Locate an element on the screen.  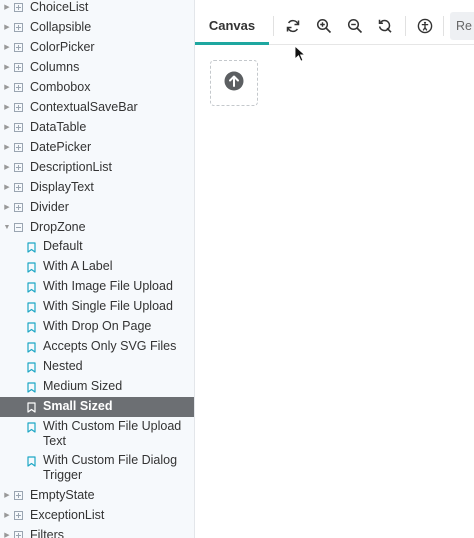
zoom-in-icon is located at coordinates (324, 26).